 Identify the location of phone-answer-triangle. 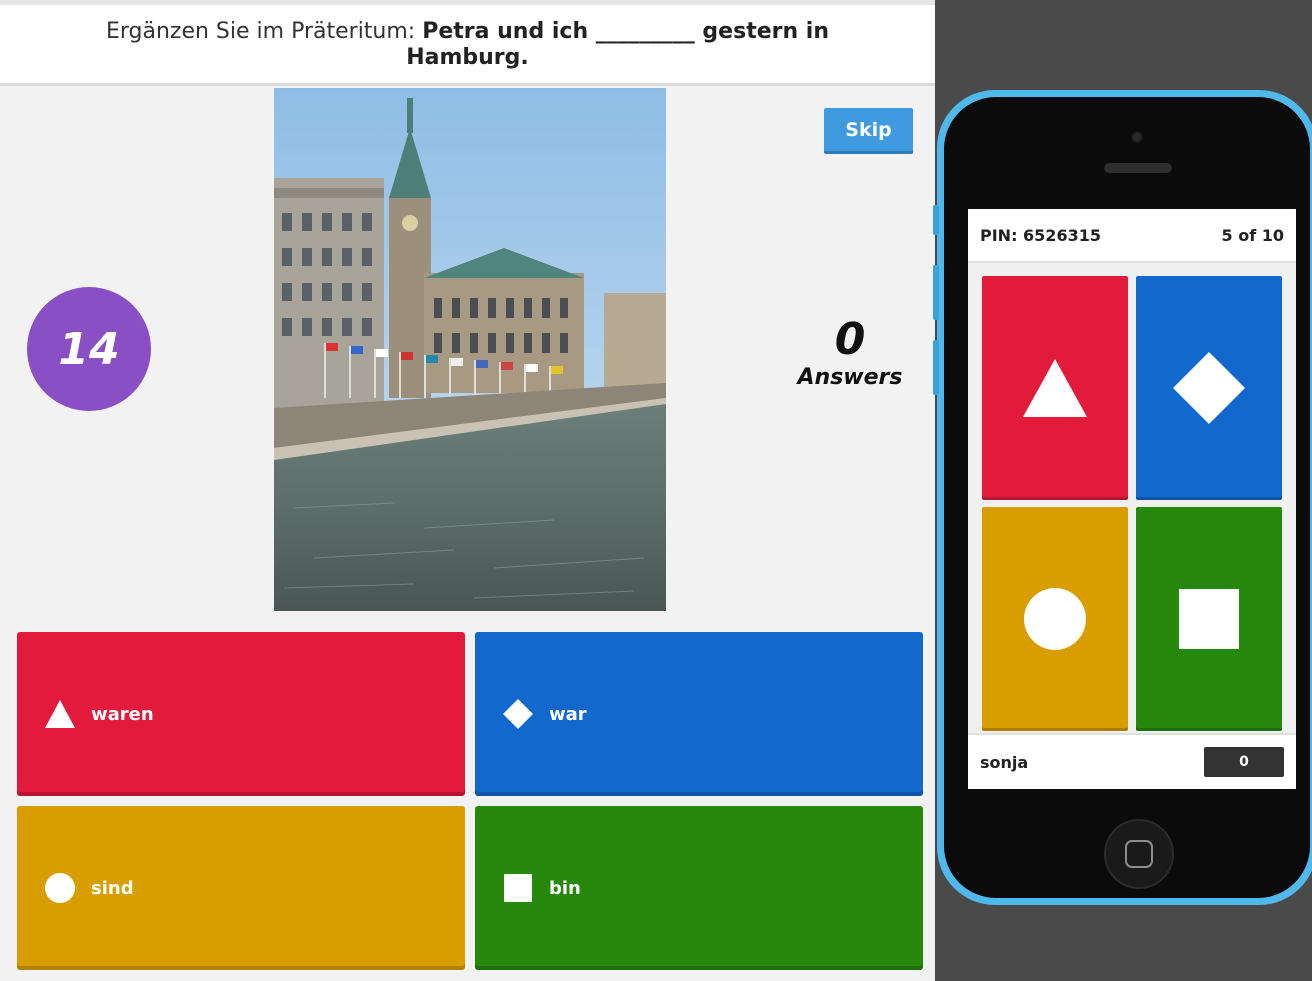
(1055, 388).